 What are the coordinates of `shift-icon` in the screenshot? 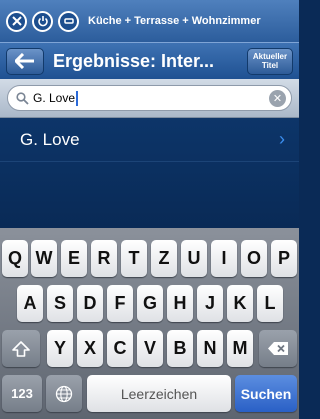 It's located at (21, 348).